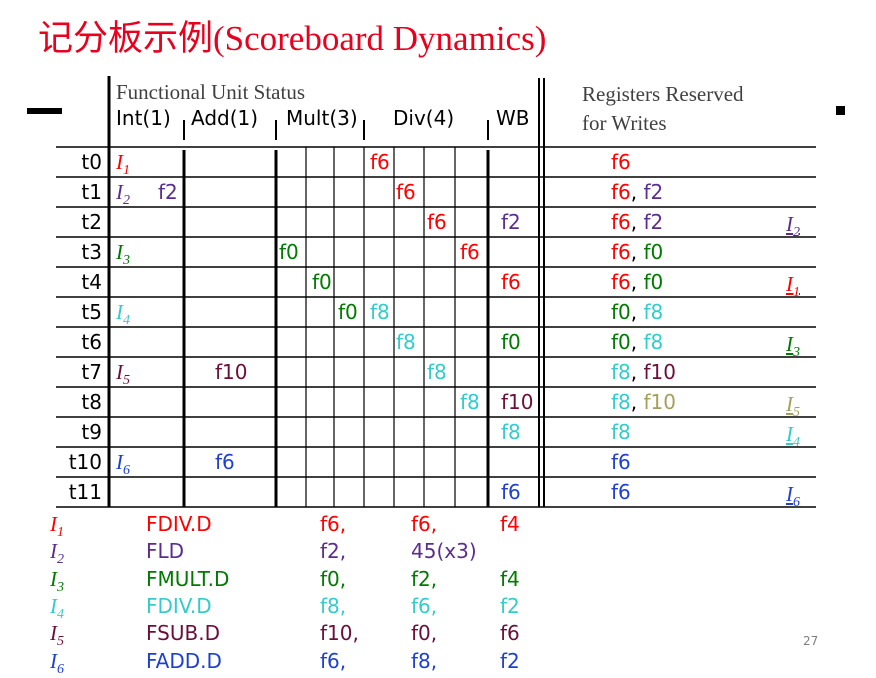  I want to click on instruction-b: 45(x3), so click(444, 551).